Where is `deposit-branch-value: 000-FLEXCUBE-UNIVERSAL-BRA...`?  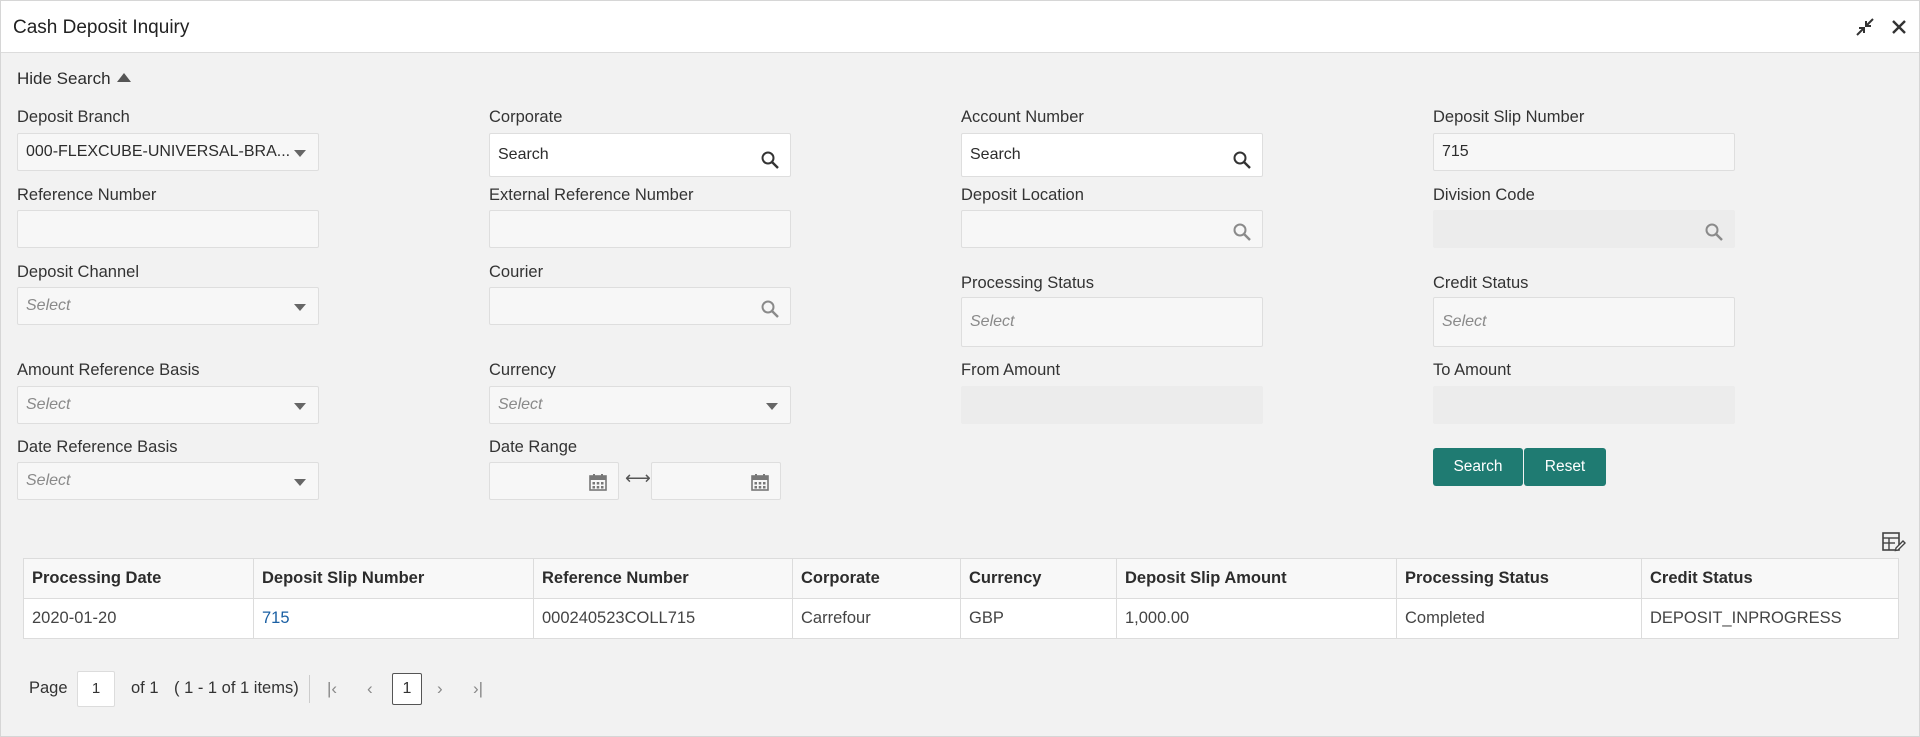
deposit-branch-value: 000-FLEXCUBE-UNIVERSAL-BRA... is located at coordinates (158, 151).